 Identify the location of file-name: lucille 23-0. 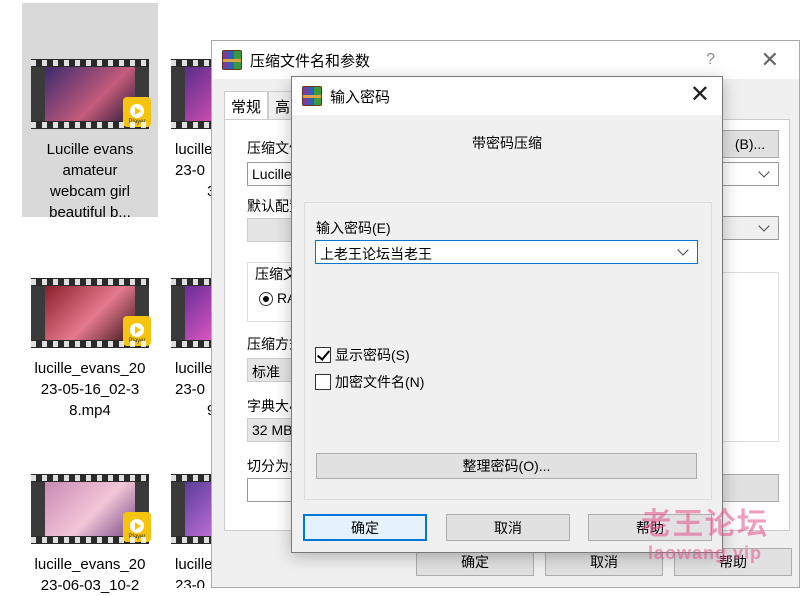
(194, 572).